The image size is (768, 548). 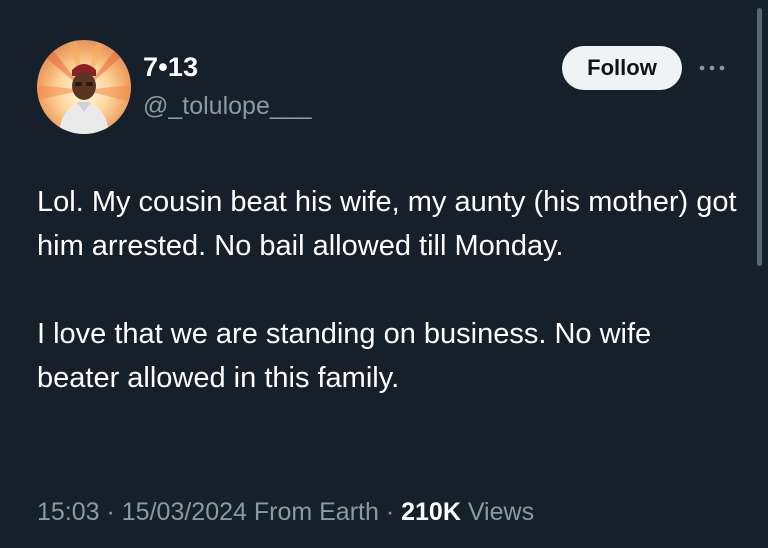 I want to click on views-label: Views, so click(x=501, y=512).